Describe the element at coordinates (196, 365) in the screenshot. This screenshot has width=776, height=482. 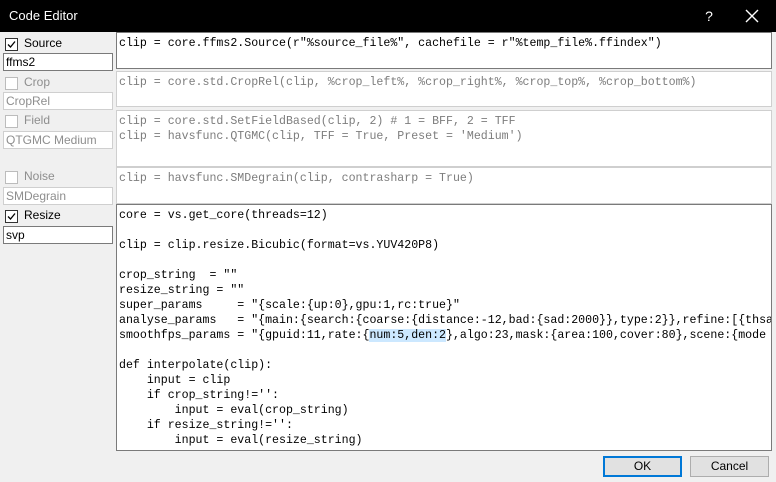
I see `code-line: def interpolate(clip):` at that location.